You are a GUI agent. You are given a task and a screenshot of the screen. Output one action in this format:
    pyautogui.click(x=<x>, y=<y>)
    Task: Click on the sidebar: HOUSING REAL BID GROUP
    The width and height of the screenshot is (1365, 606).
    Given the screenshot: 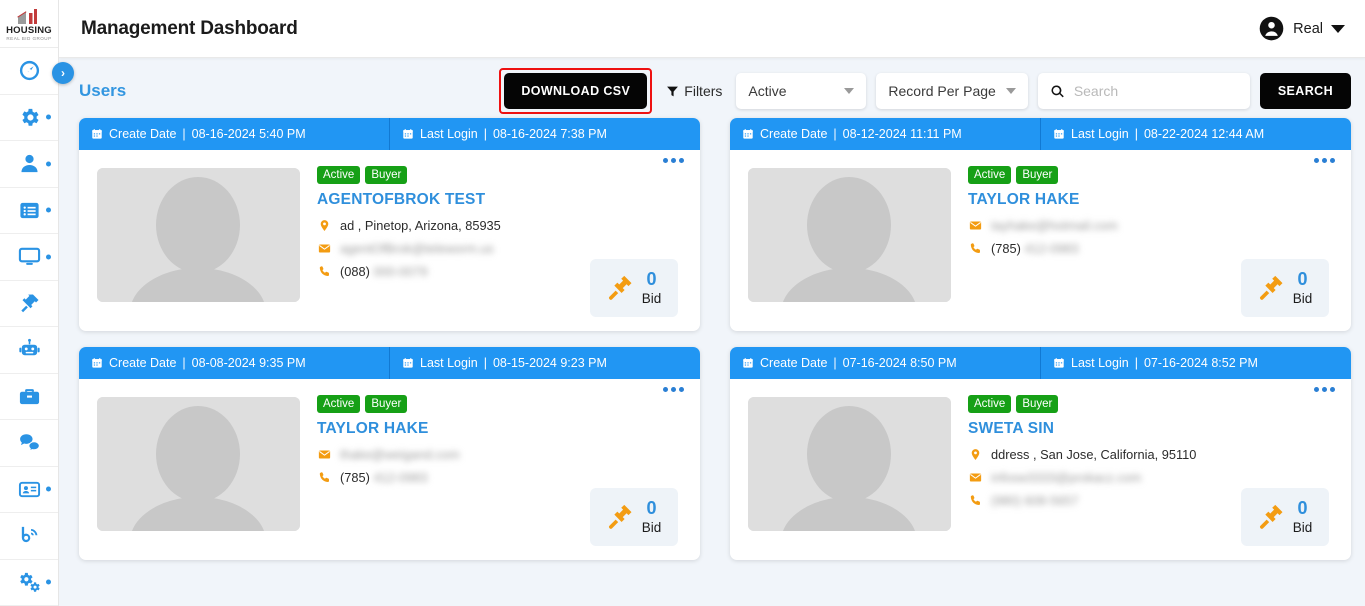 What is the action you would take?
    pyautogui.click(x=29, y=303)
    